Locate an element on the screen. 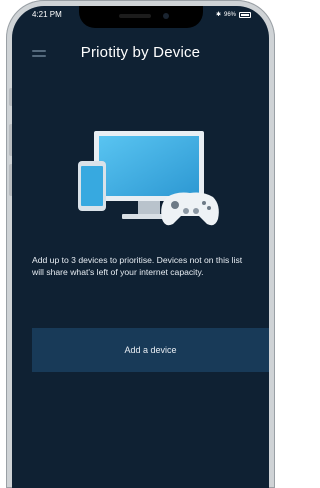 The image size is (320, 488). game-controller-icon is located at coordinates (190, 209).